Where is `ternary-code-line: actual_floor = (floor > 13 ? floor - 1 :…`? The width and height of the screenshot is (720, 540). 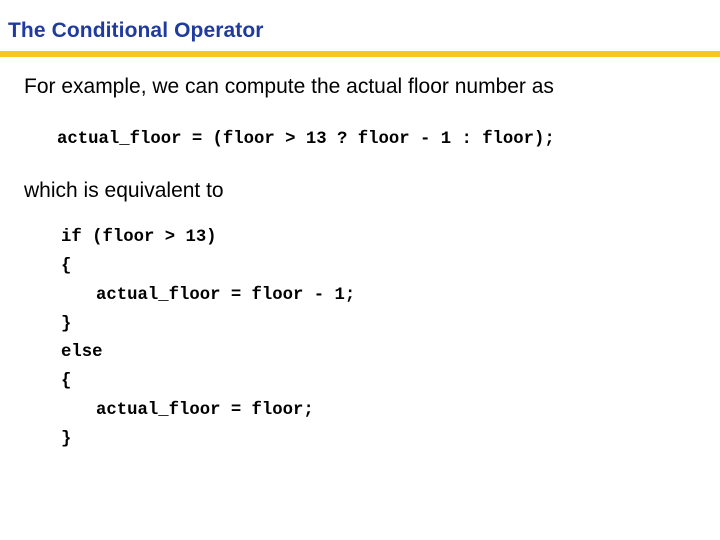
ternary-code-line: actual_floor = (floor > 13 ? floor - 1 :… is located at coordinates (306, 139).